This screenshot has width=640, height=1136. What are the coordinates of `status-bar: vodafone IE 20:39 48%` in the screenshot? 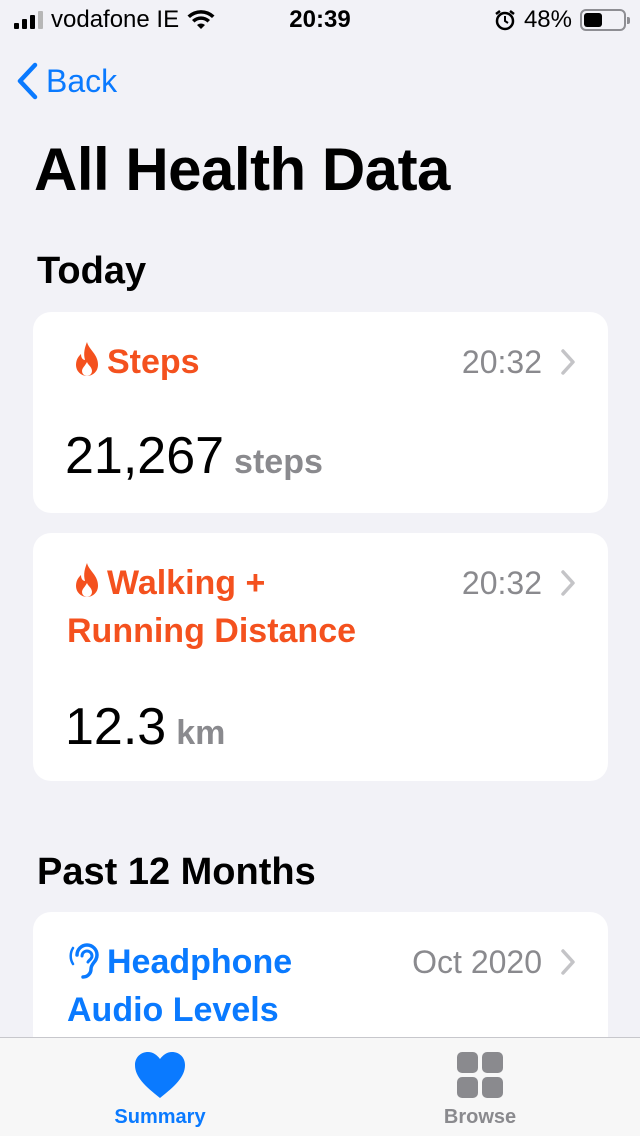 It's located at (320, 20).